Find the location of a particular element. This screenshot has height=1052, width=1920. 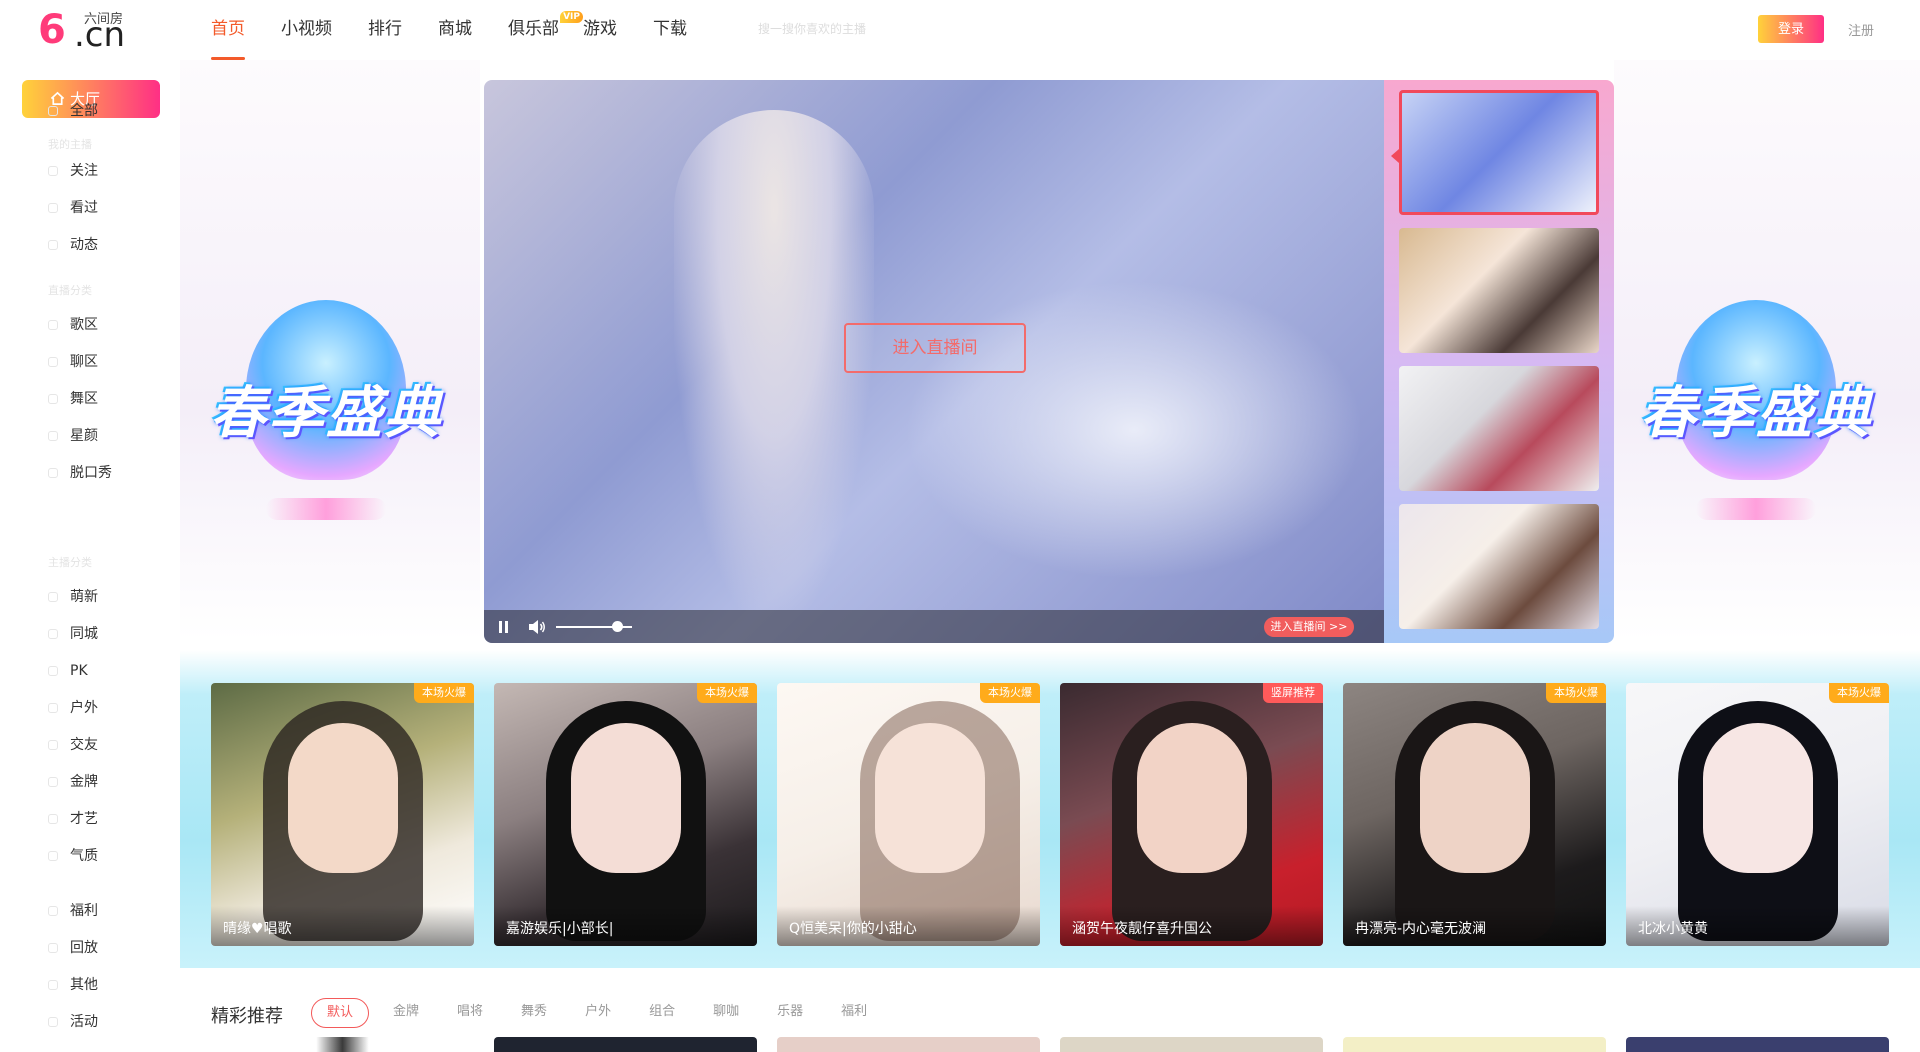

sidebar-item-star: 星颜 is located at coordinates (73, 436).